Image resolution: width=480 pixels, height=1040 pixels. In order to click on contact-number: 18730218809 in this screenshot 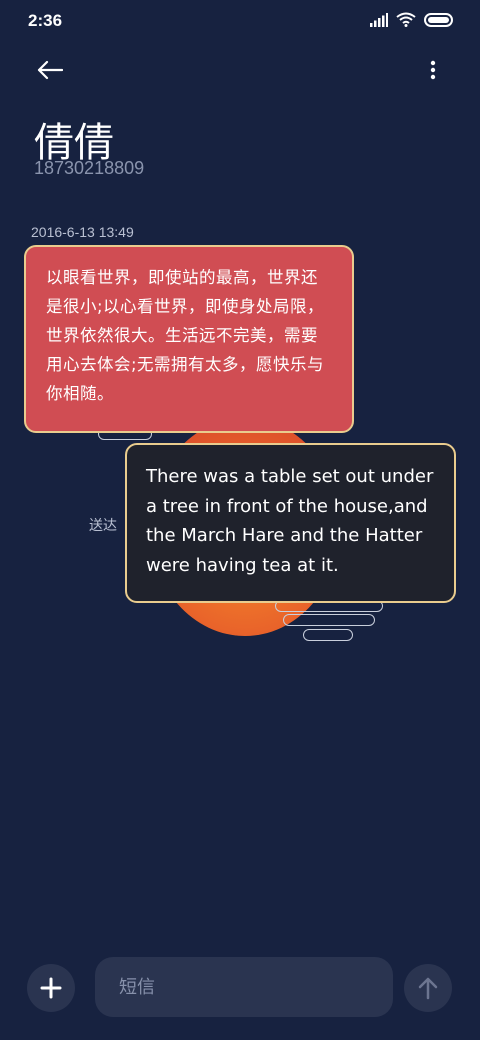, I will do `click(89, 168)`.